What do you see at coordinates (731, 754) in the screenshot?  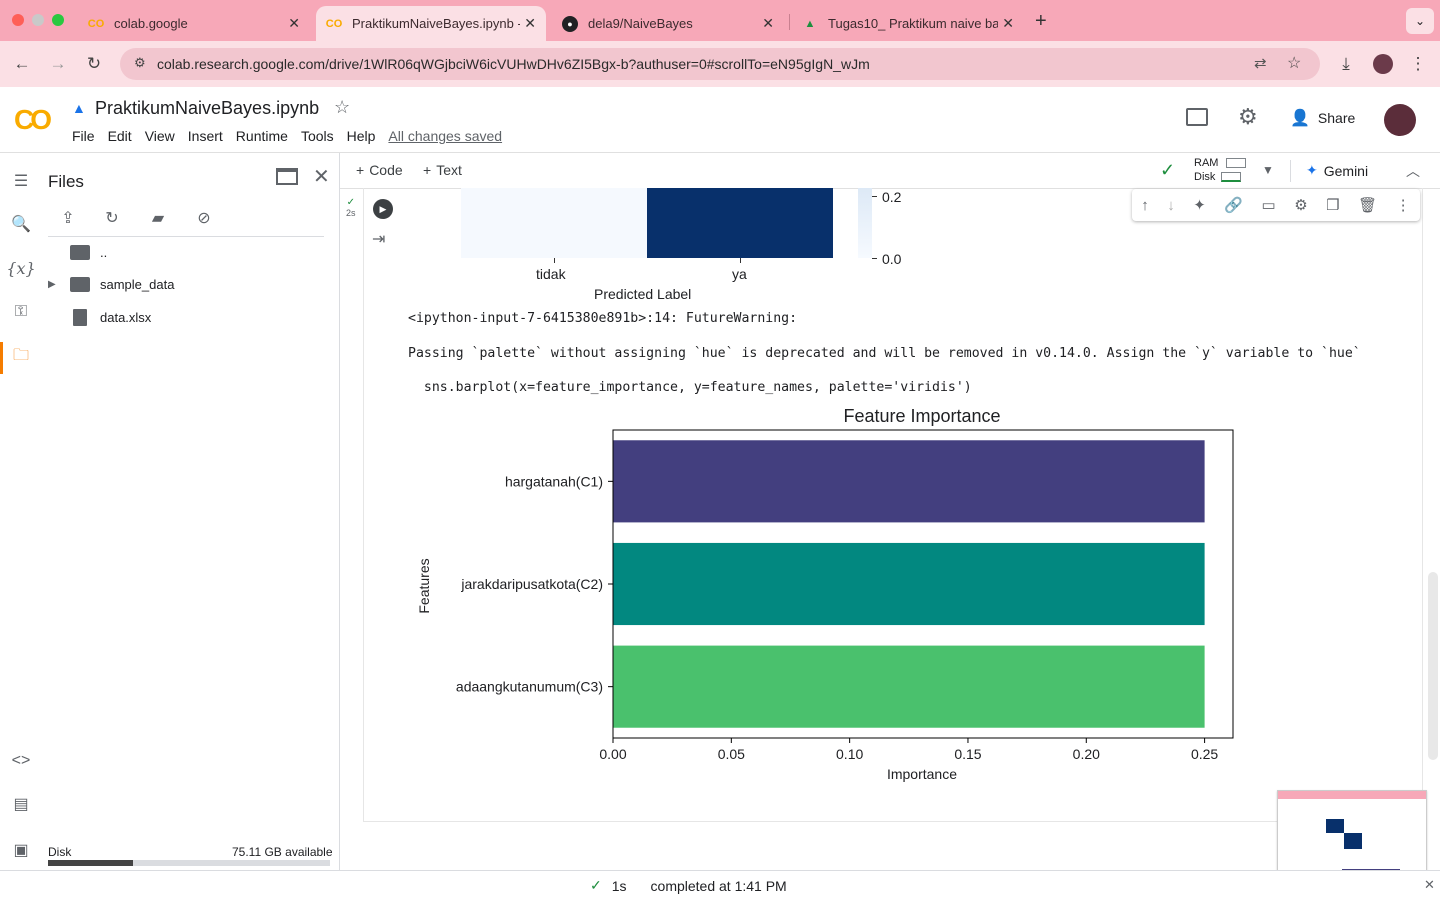 I see `x-tick-label: 0.05` at bounding box center [731, 754].